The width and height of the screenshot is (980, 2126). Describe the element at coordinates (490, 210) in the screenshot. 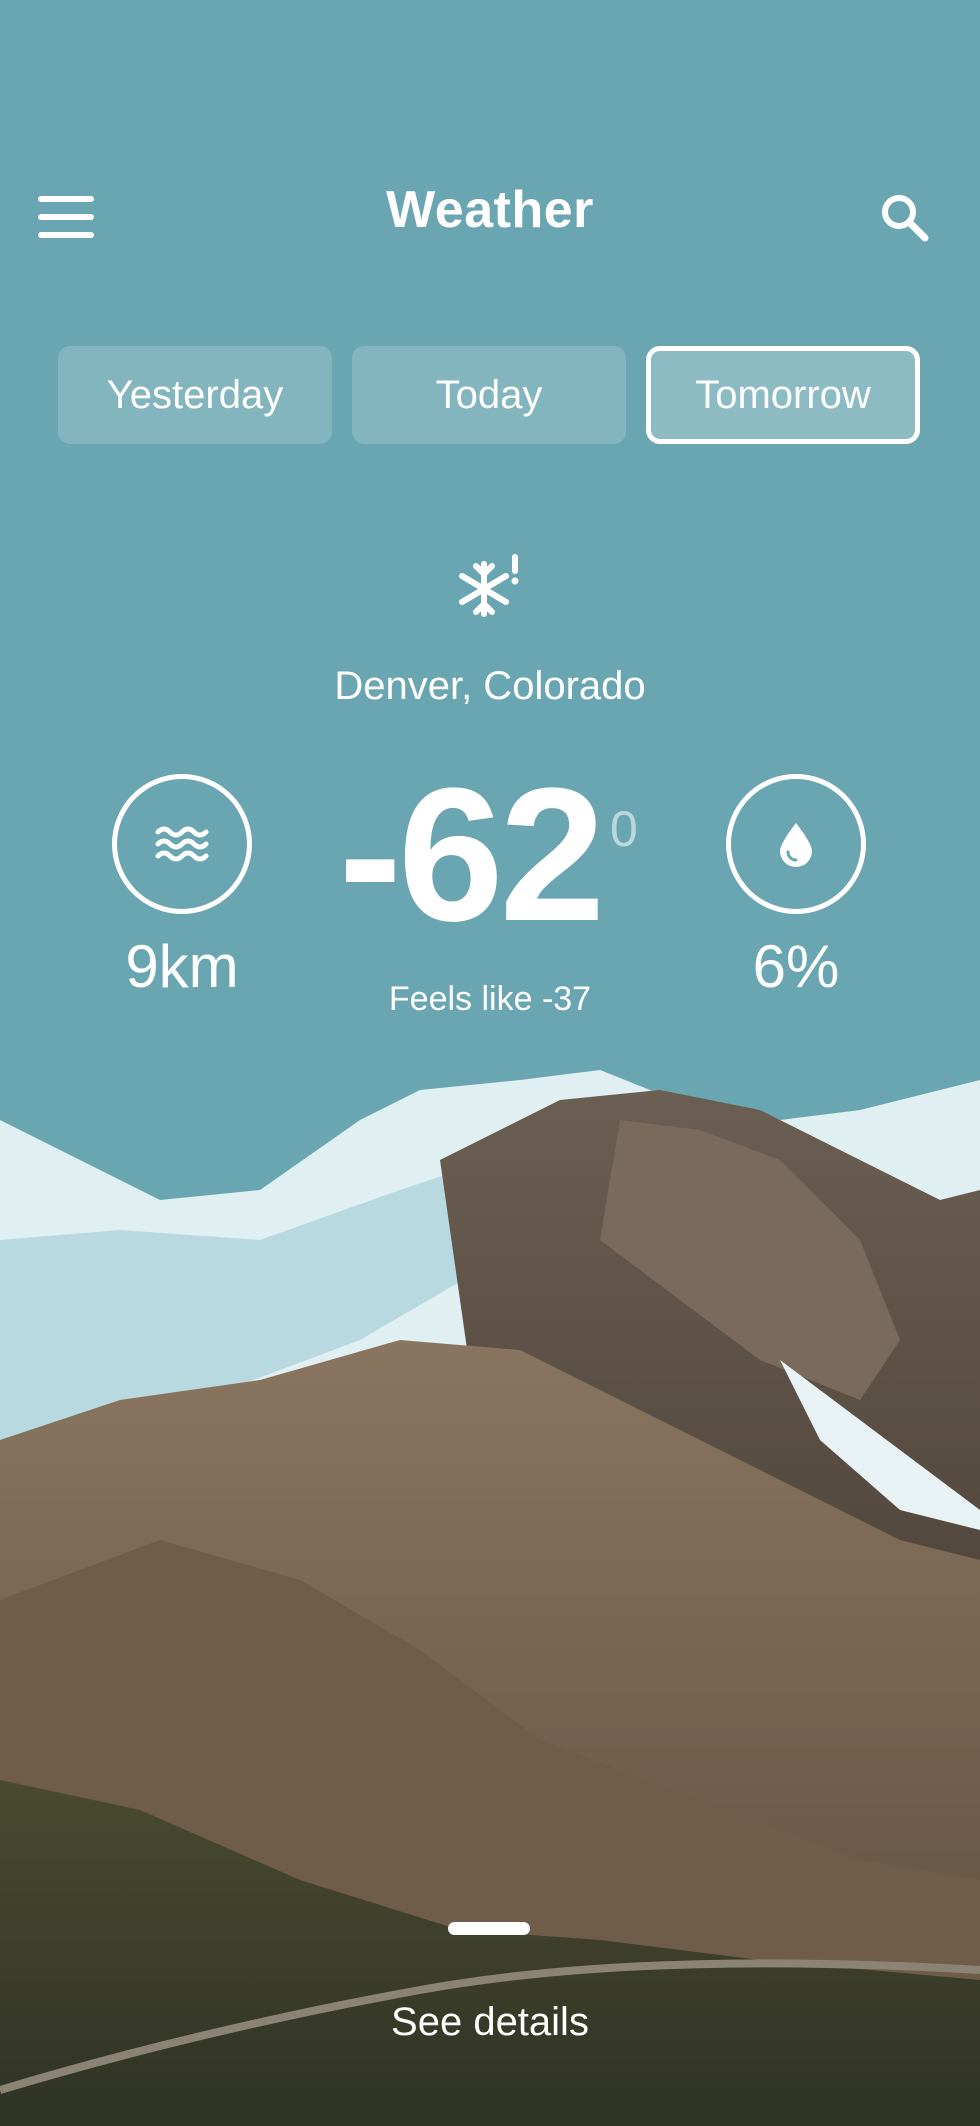

I see `page-title: Weather` at that location.